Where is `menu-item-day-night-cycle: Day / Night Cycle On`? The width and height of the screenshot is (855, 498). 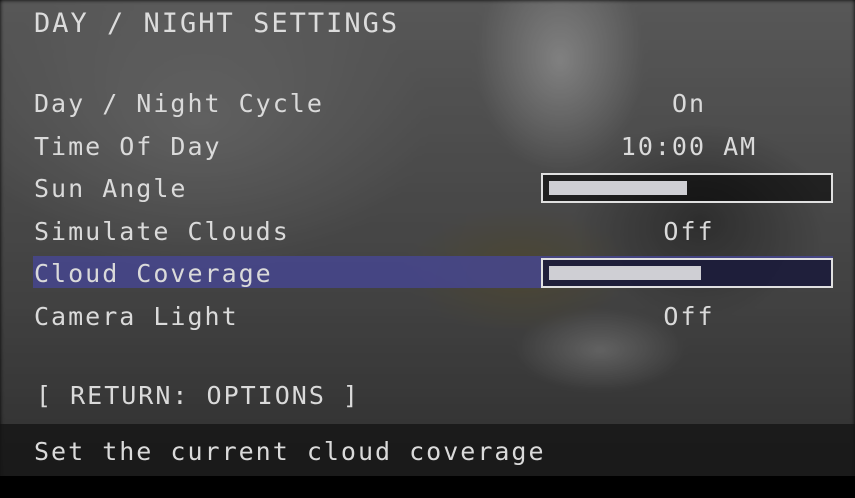
menu-item-day-night-cycle: Day / Night Cycle On is located at coordinates (427, 106).